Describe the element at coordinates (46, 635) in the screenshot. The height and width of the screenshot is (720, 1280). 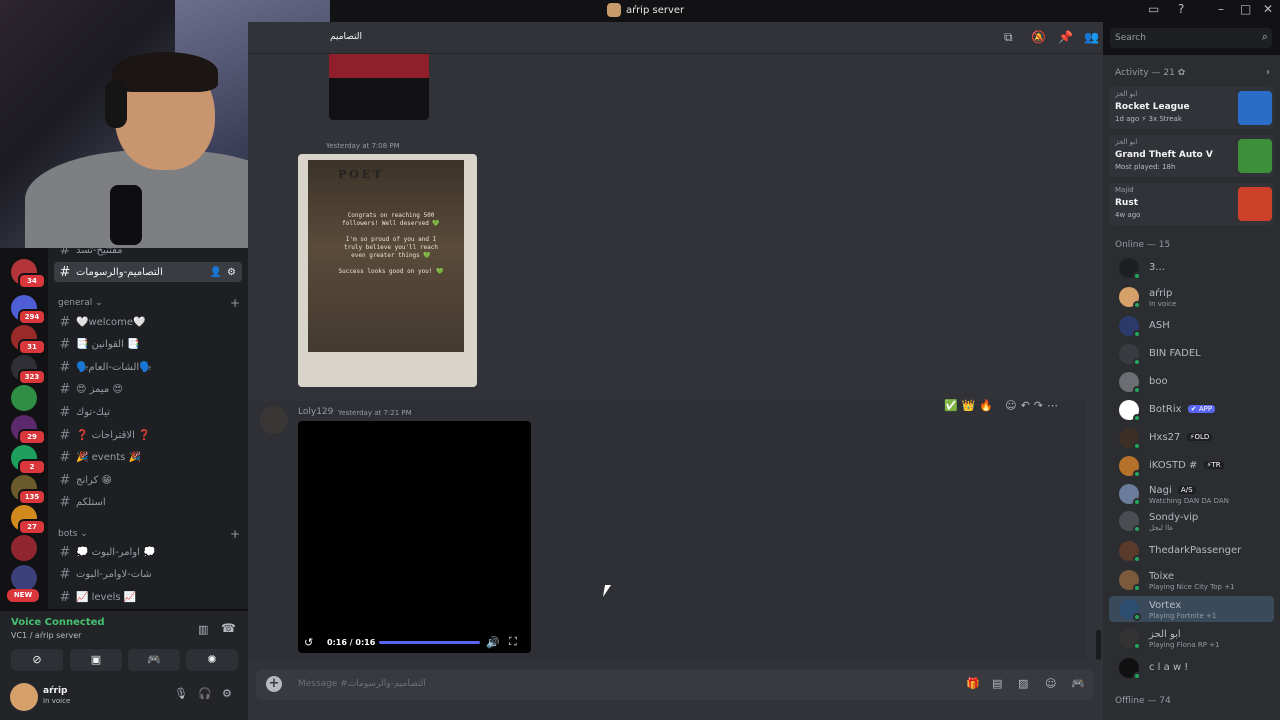
I see `voice-channel: VC1 / aŕrip server` at that location.